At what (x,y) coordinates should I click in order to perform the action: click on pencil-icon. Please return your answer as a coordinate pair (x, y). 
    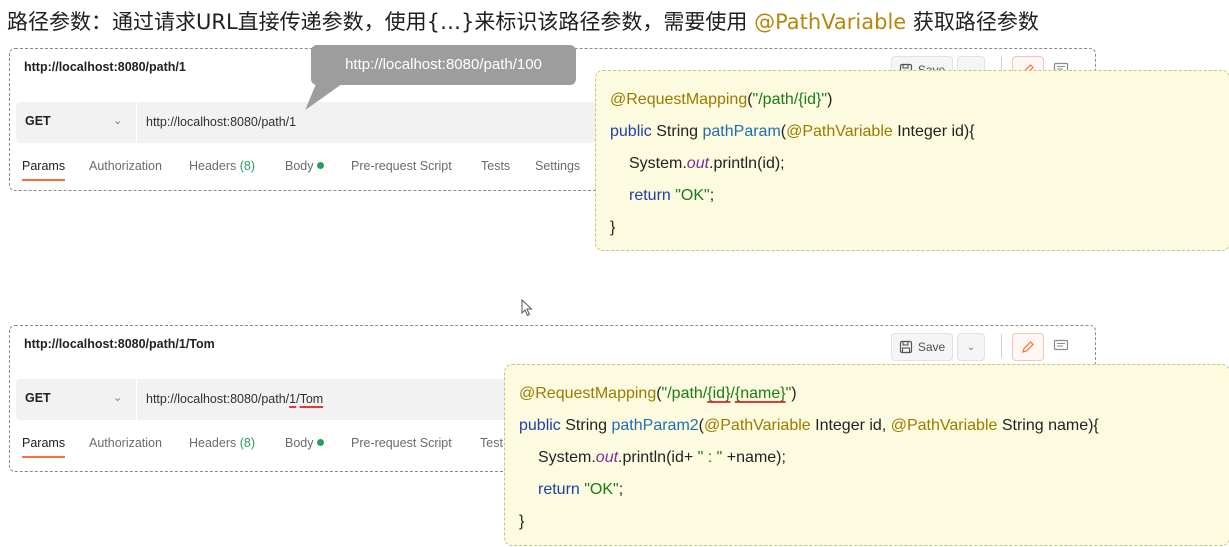
    Looking at the image, I should click on (1028, 347).